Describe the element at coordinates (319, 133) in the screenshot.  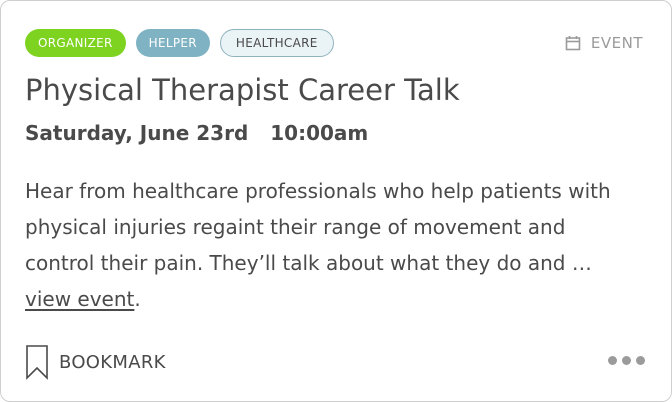
I see `event-time: 10:00am` at that location.